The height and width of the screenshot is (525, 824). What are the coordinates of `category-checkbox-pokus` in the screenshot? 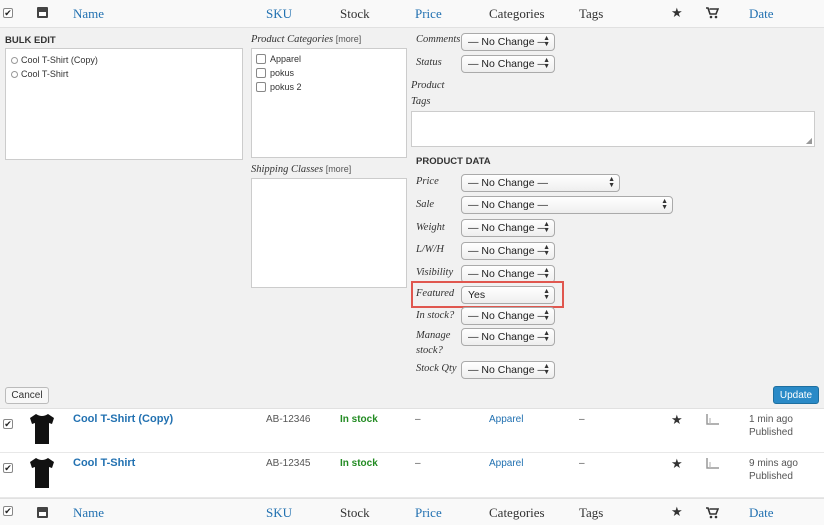 It's located at (261, 73).